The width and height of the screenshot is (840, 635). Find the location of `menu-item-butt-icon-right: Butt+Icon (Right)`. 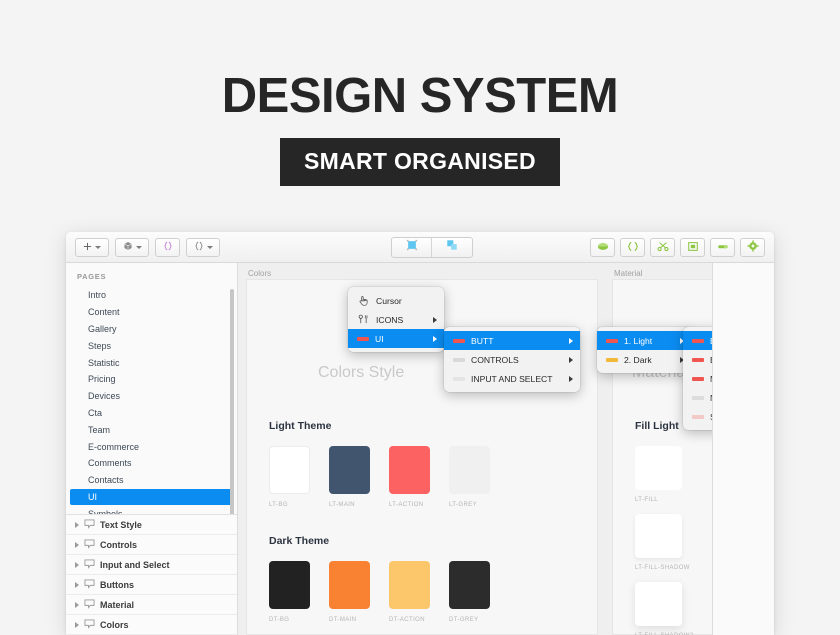

menu-item-butt-icon-right: Butt+Icon (Right) is located at coordinates (697, 359).